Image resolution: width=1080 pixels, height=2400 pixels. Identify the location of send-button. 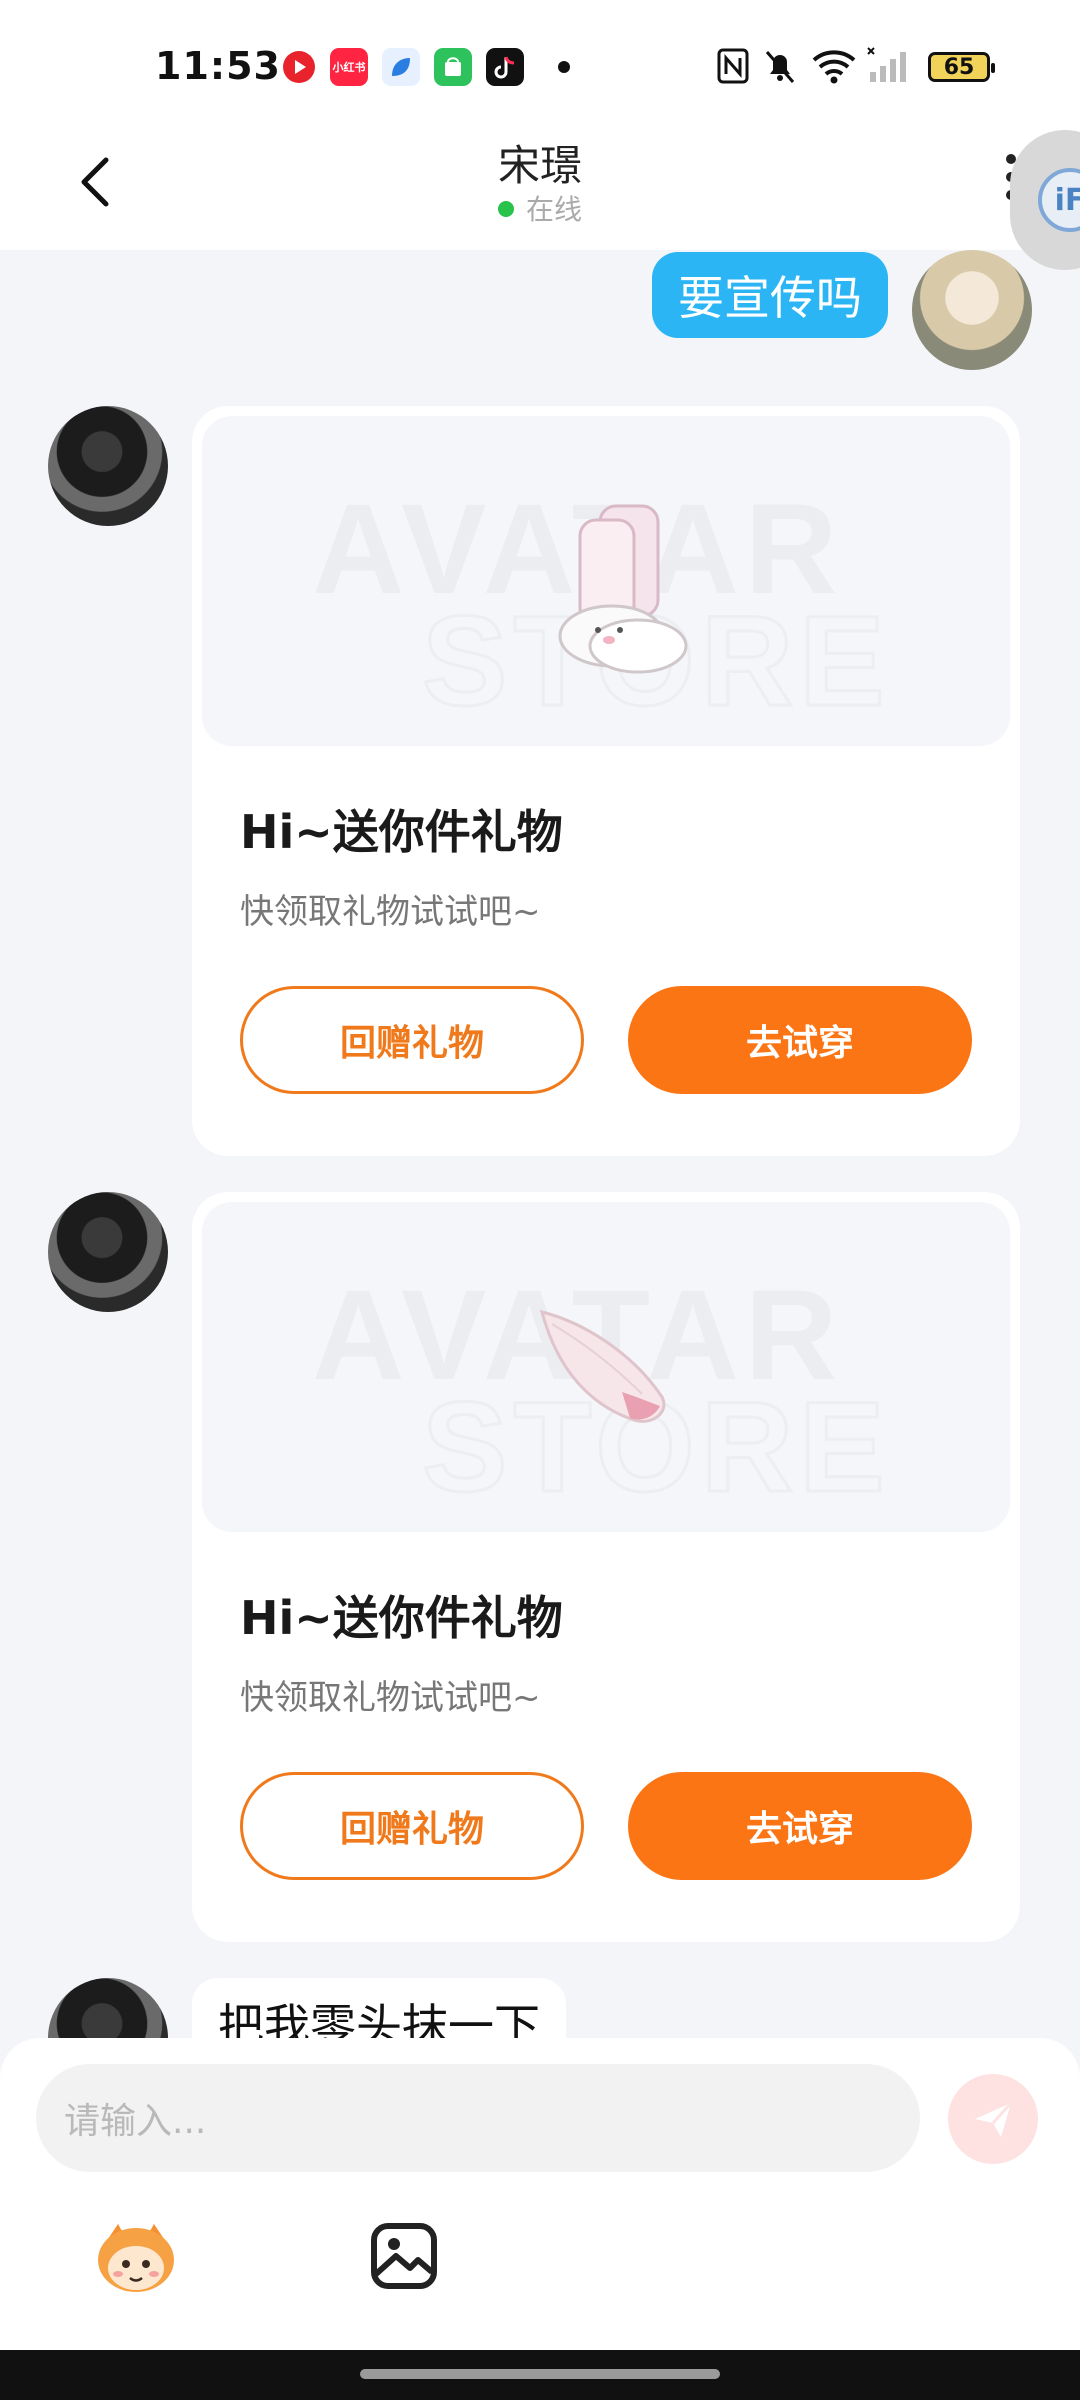
(993, 2119).